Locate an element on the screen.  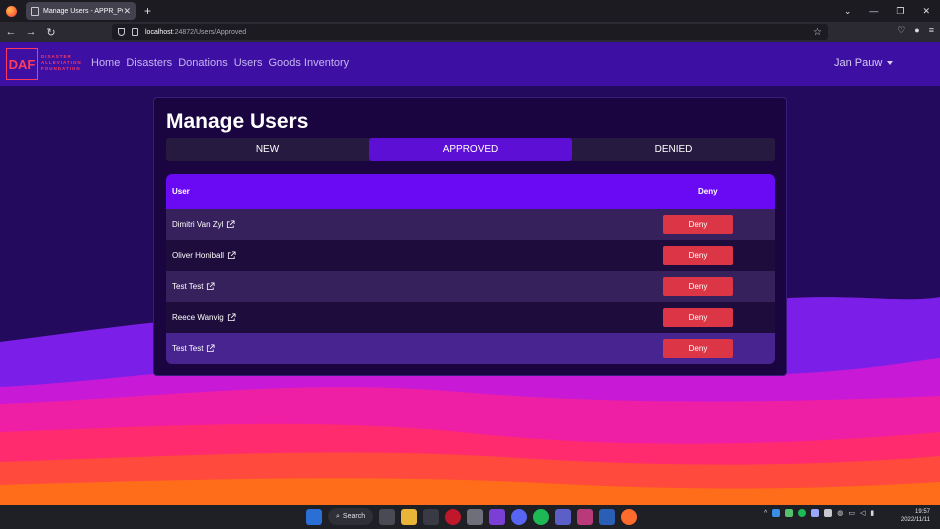
system-tray: ^ ◍ ▭ ◁ ▮ is located at coordinates (819, 513).